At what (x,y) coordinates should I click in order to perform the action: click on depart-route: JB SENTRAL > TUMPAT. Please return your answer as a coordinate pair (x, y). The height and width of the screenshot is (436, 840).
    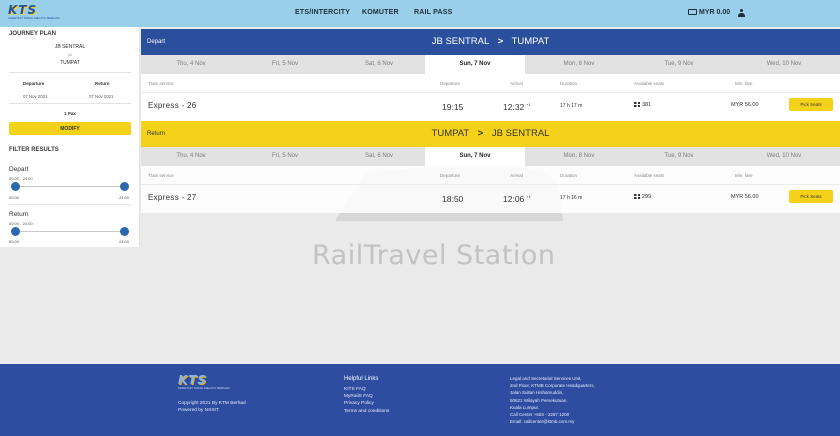
    Looking at the image, I should click on (490, 41).